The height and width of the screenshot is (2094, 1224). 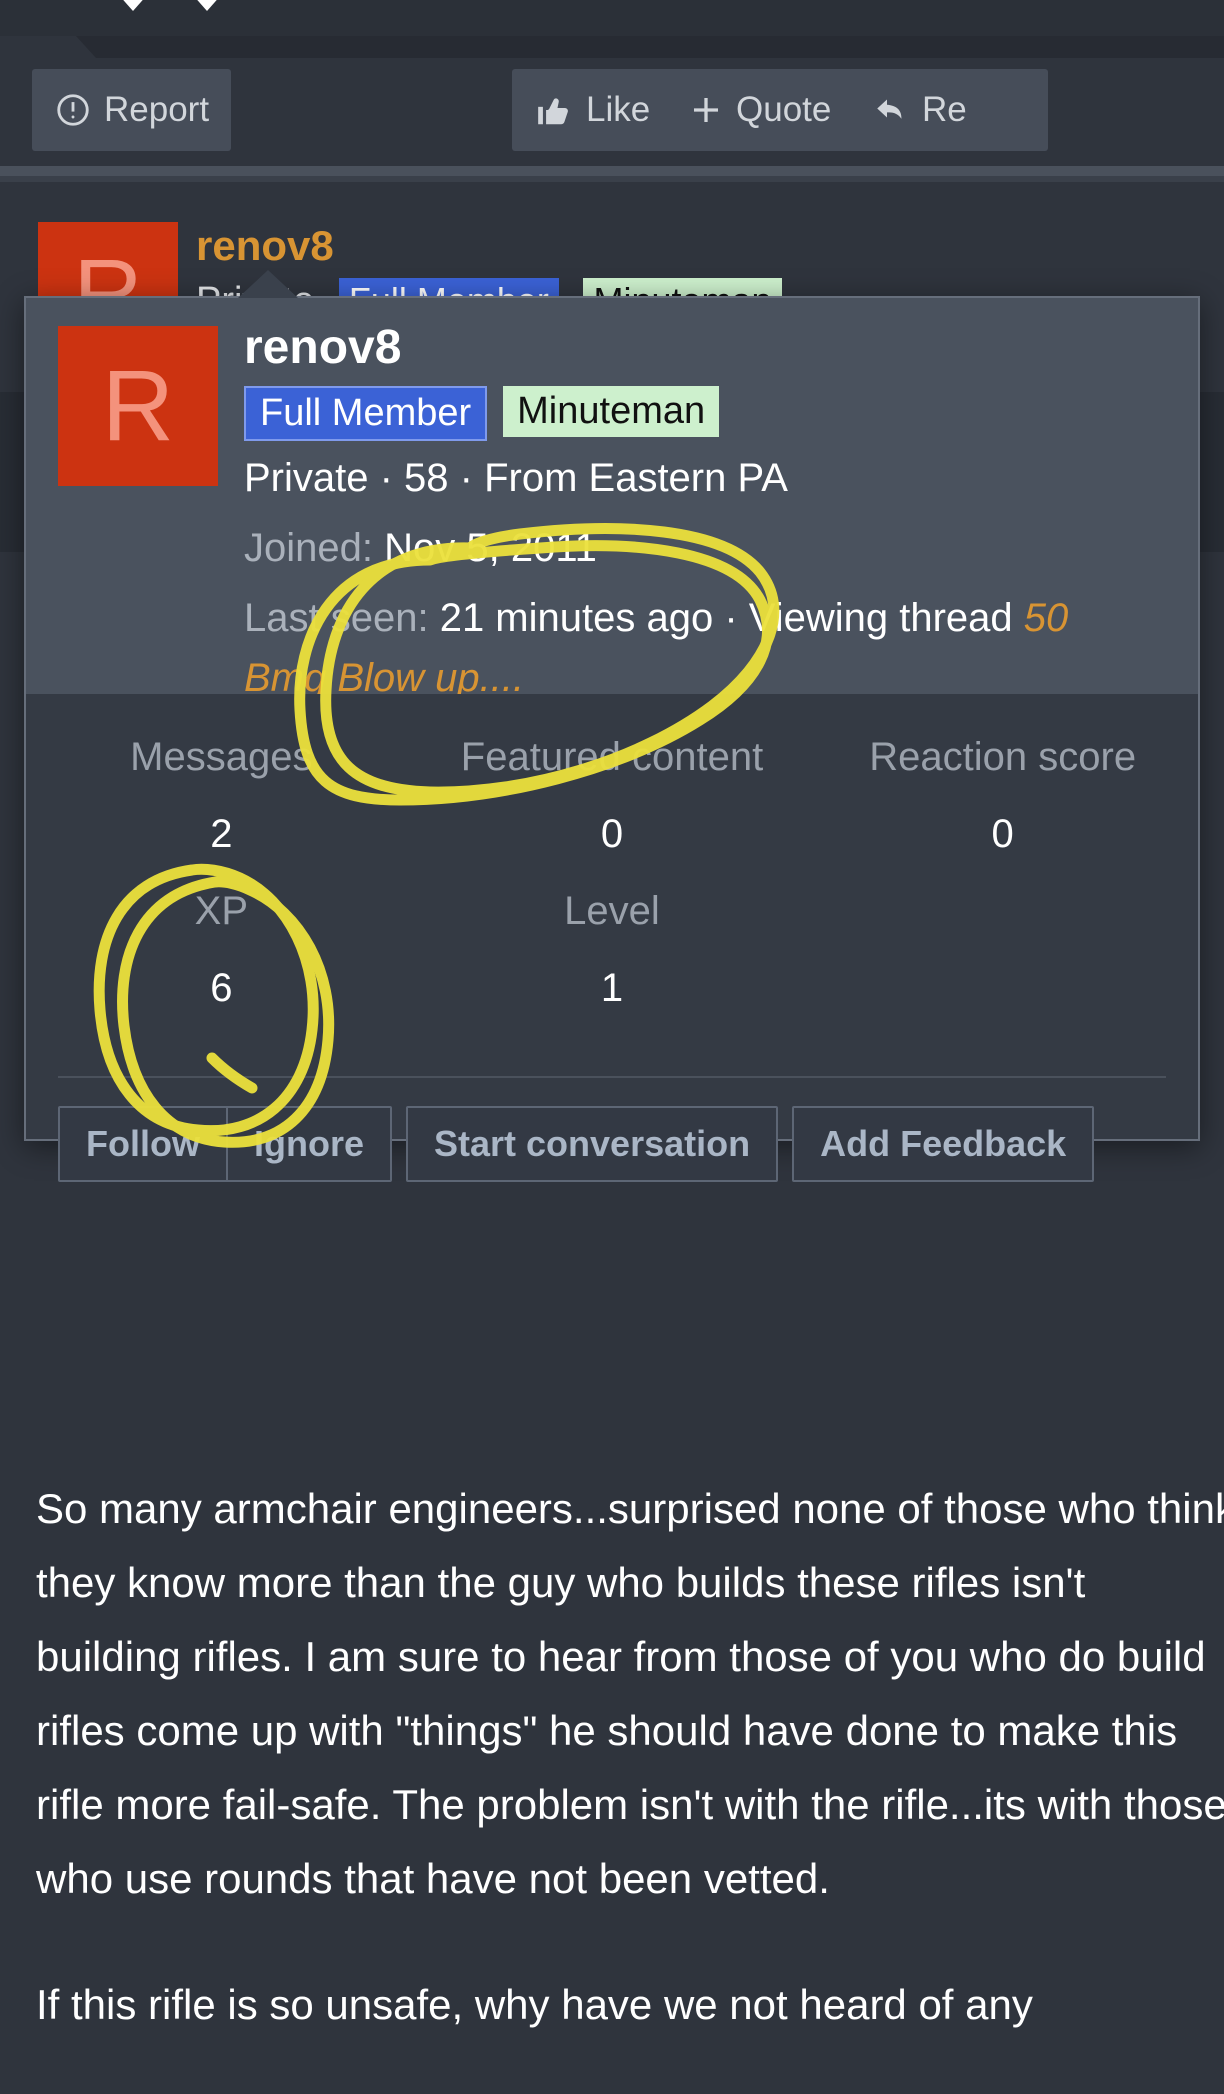 I want to click on start-conversation-button: Start conversation, so click(x=592, y=1144).